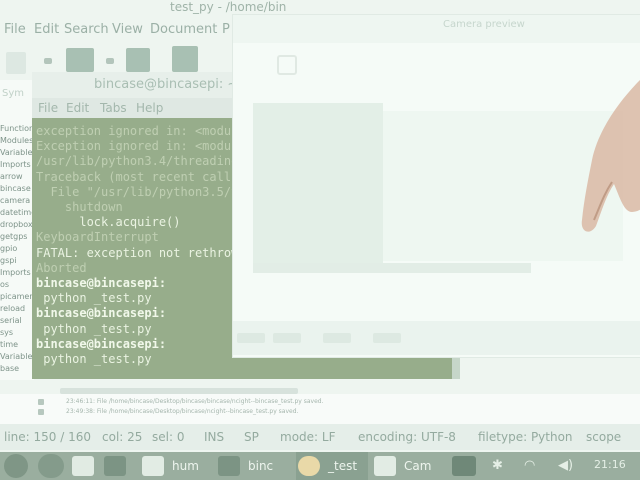 The height and width of the screenshot is (480, 640). What do you see at coordinates (8, 260) in the screenshot?
I see `sidebar-item: gspi` at bounding box center [8, 260].